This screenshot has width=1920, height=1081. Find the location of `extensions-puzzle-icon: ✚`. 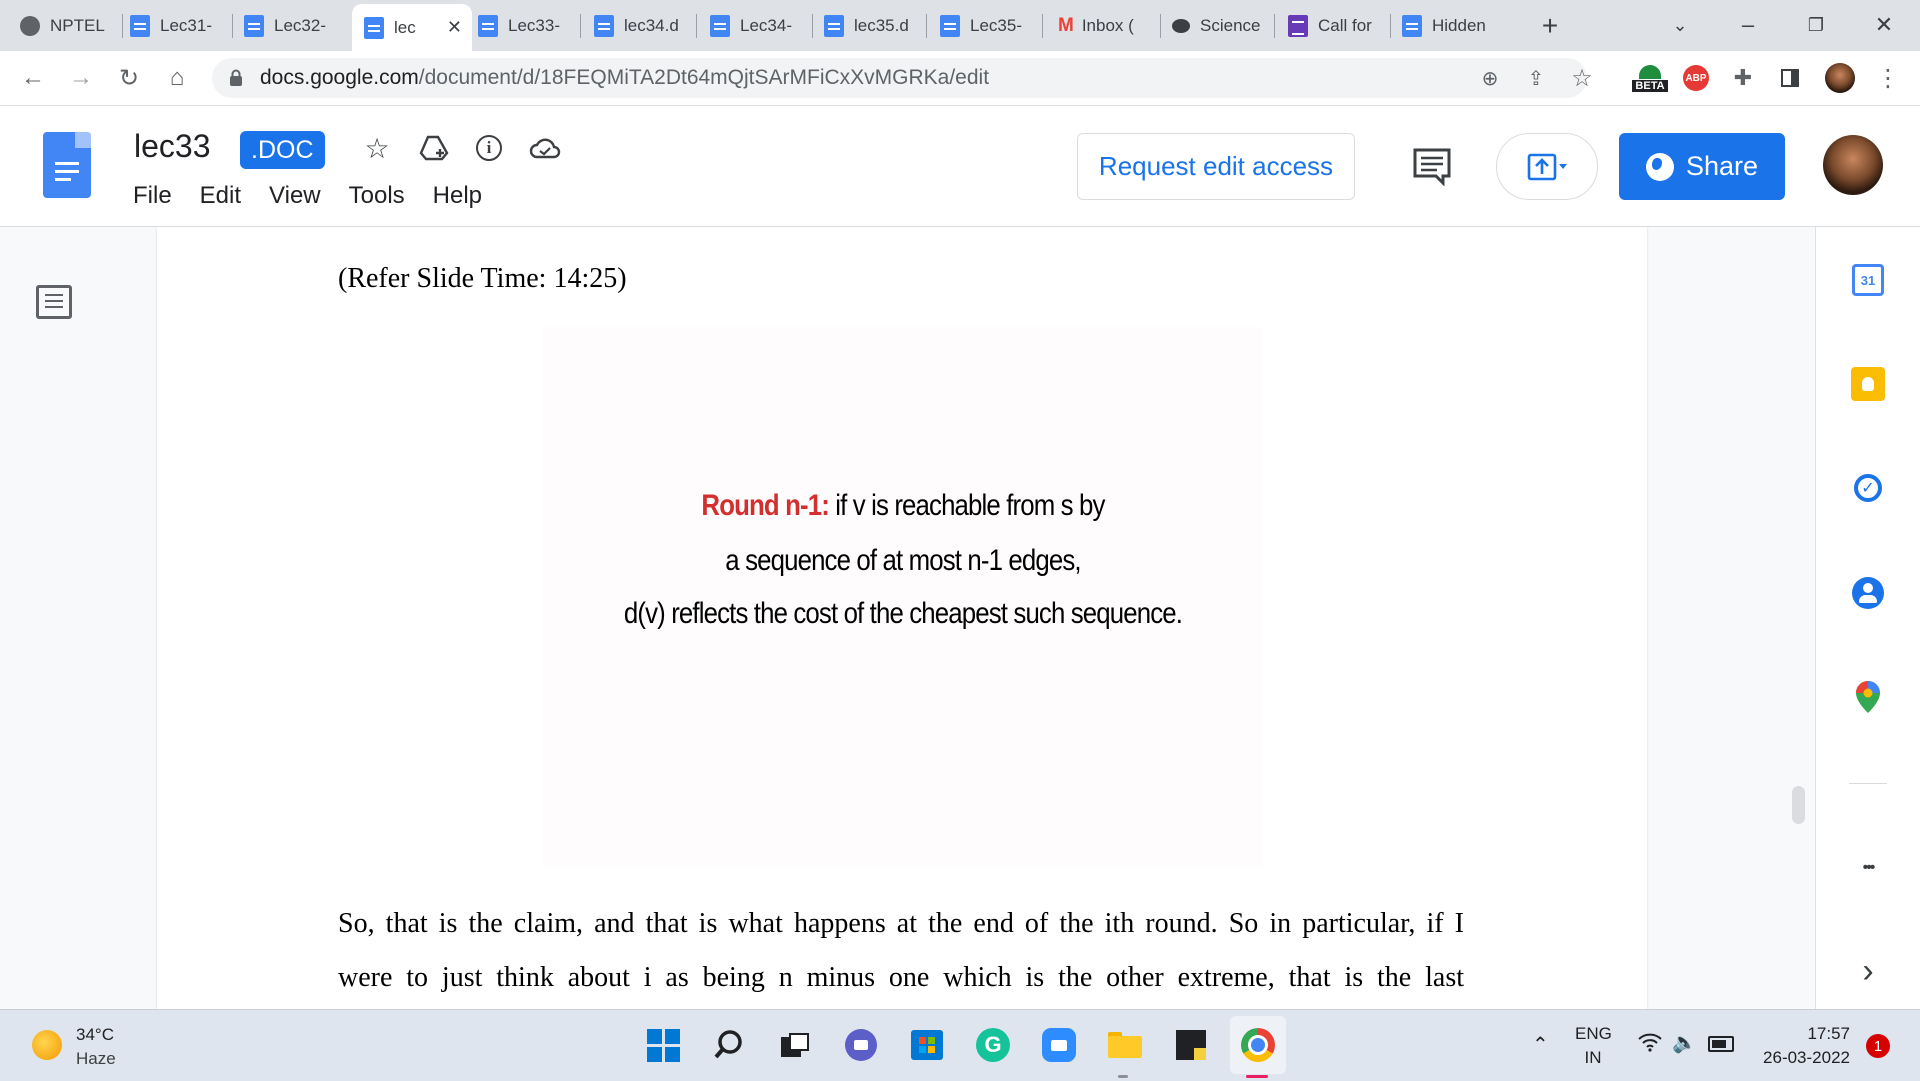

extensions-puzzle-icon: ✚ is located at coordinates (1743, 78).